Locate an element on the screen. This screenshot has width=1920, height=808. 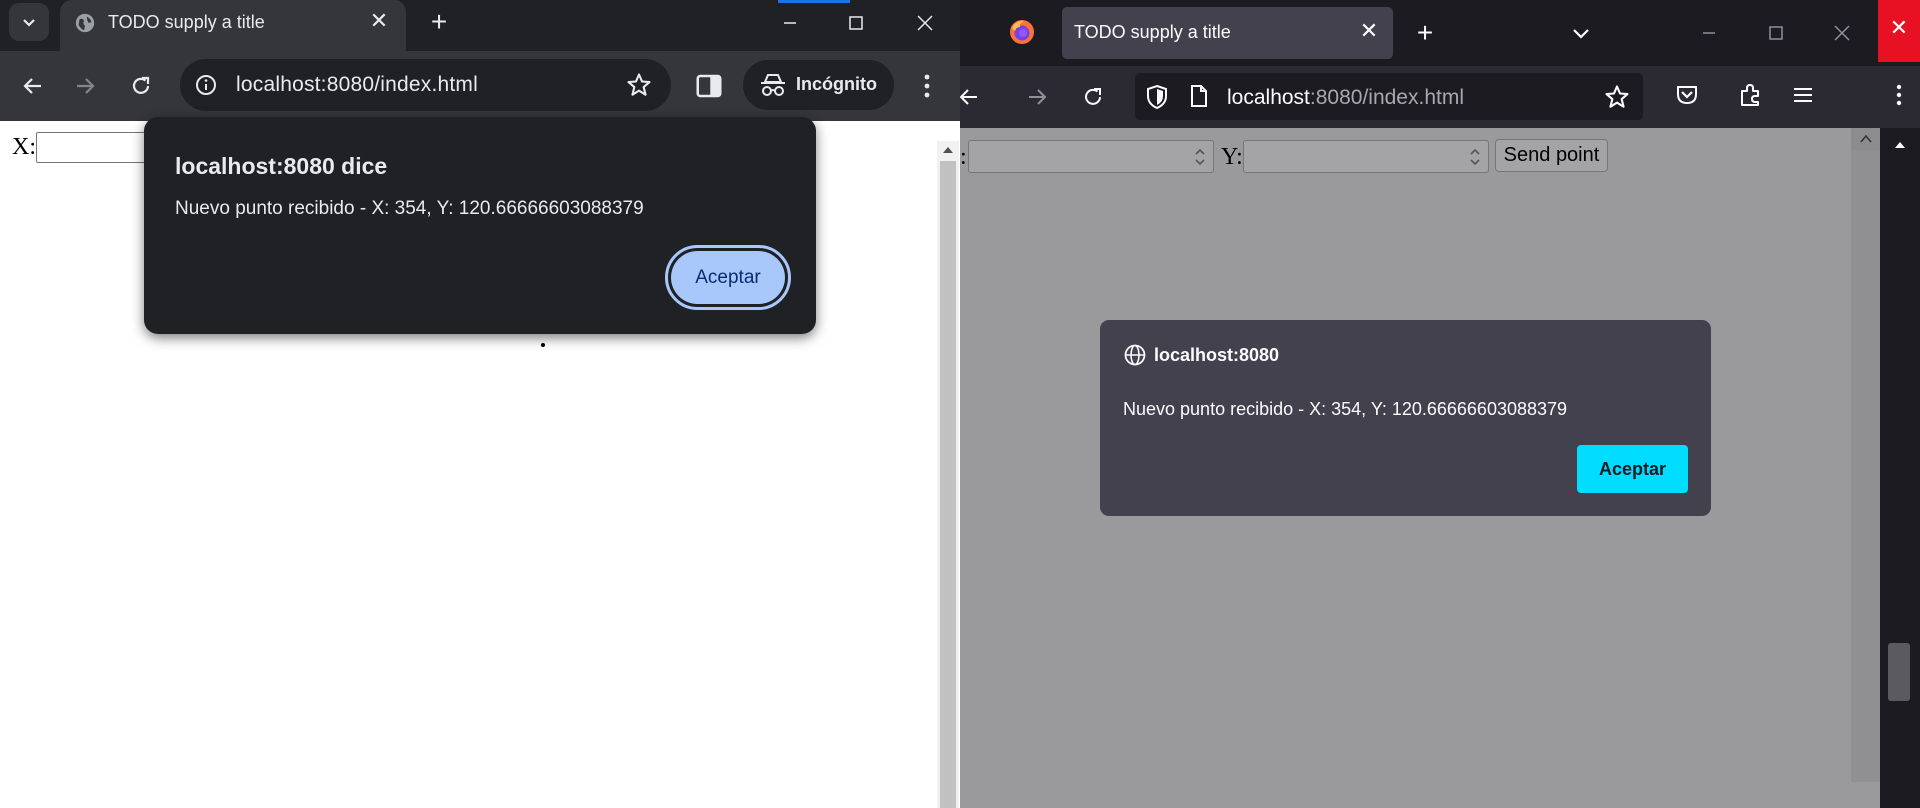
x-number-input is located at coordinates (1091, 156).